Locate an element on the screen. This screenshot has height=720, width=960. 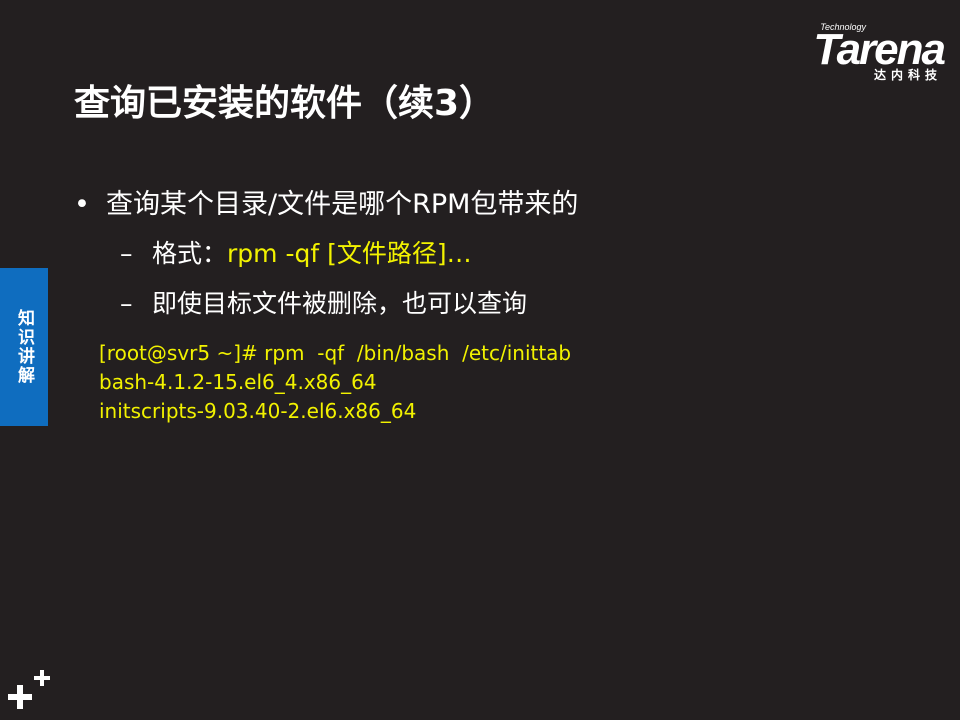
slide-title: 查询已安装的软件（续3） is located at coordinates (285, 103).